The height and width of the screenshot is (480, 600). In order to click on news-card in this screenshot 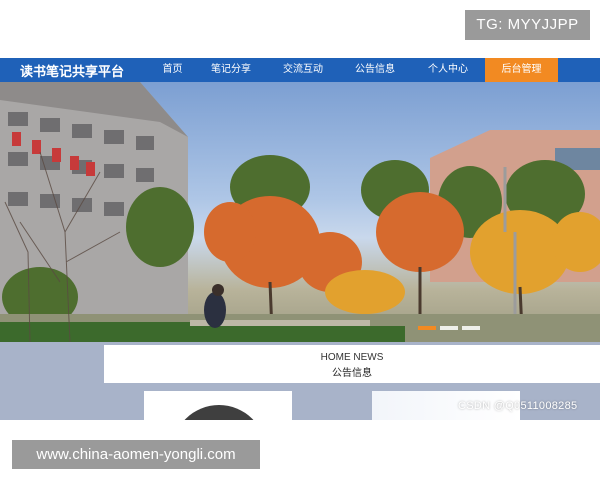, I will do `click(218, 405)`.